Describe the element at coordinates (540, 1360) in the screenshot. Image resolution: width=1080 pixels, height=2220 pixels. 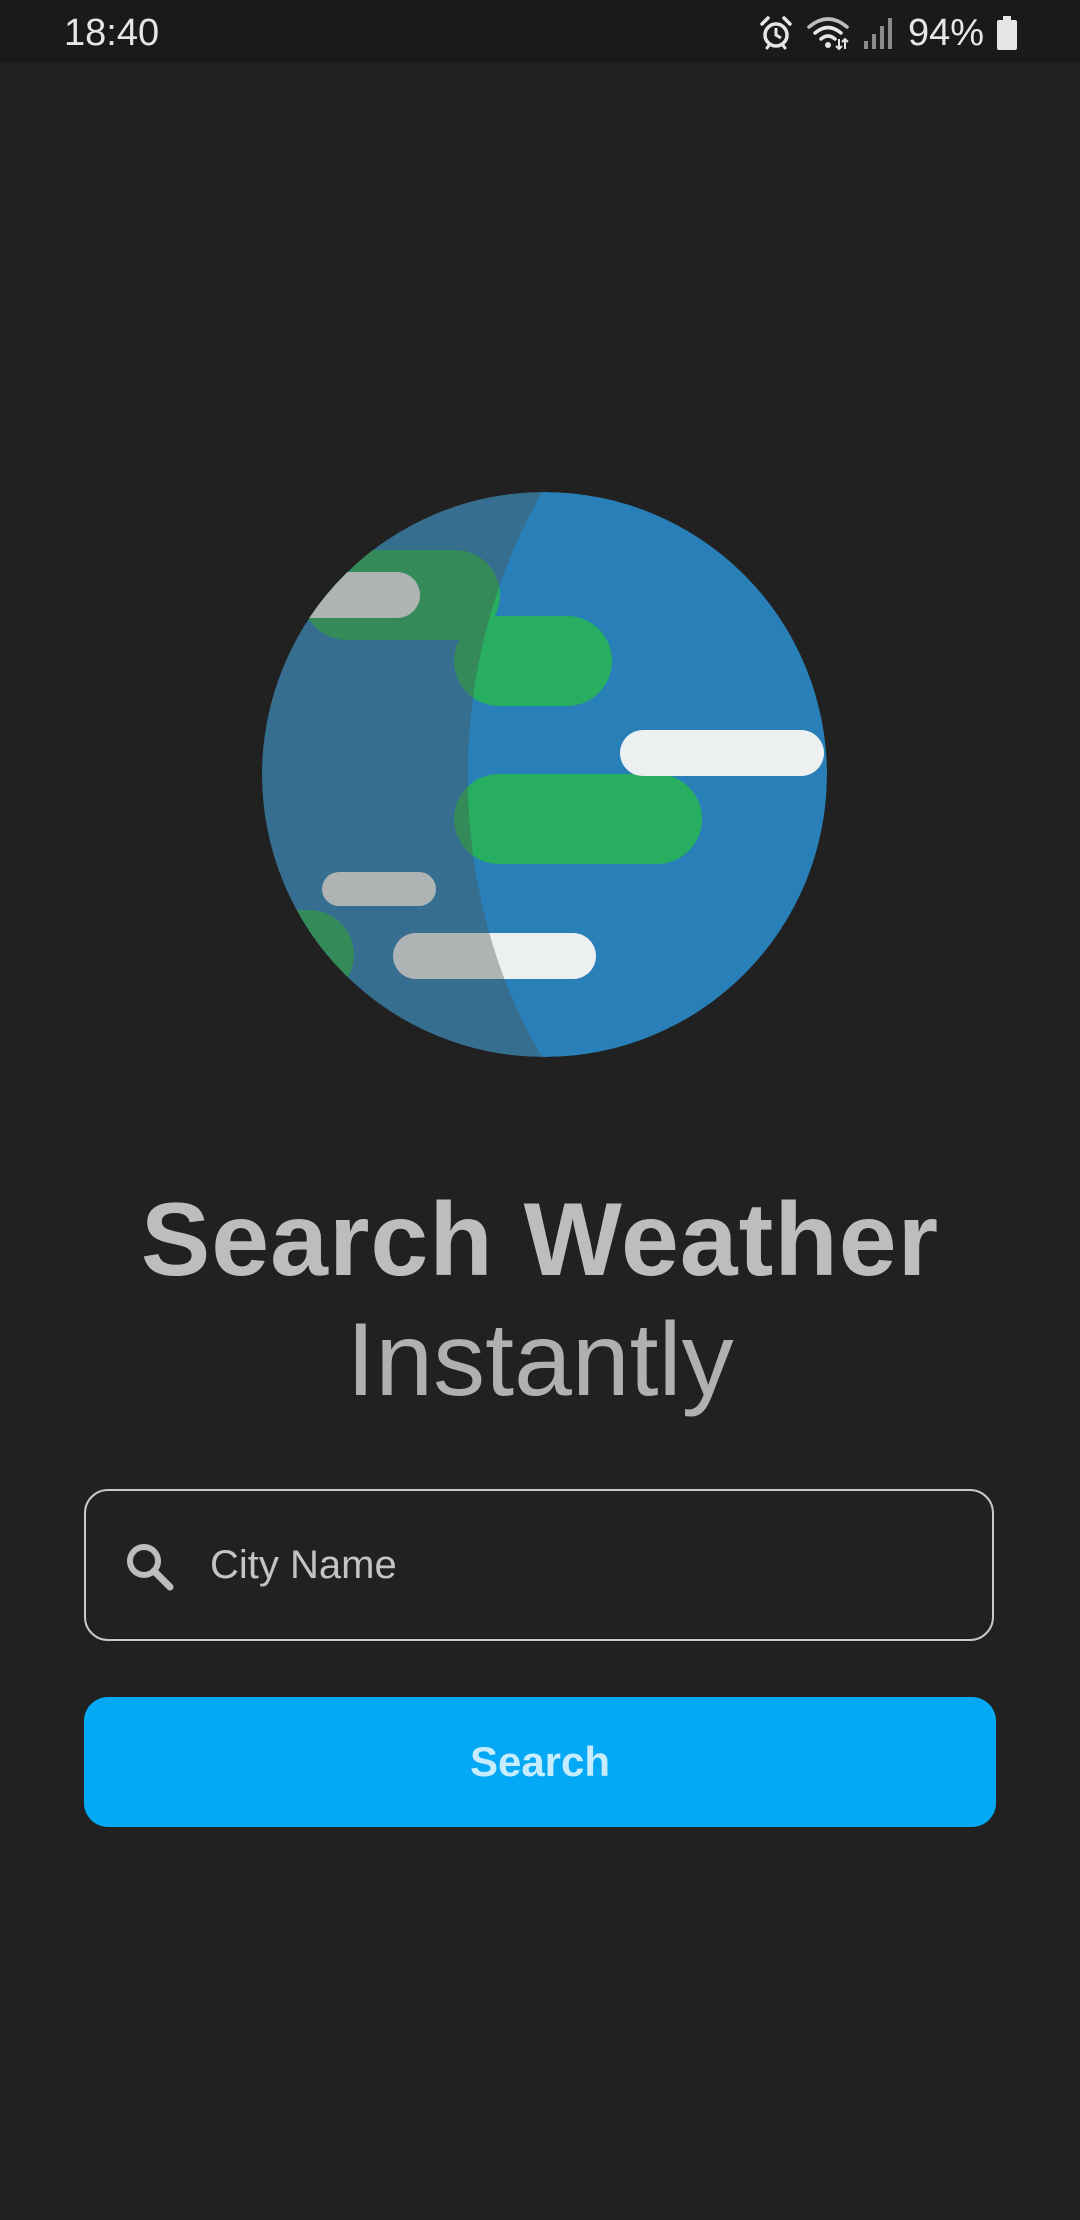
I see `page-subtitle: Instantly` at that location.